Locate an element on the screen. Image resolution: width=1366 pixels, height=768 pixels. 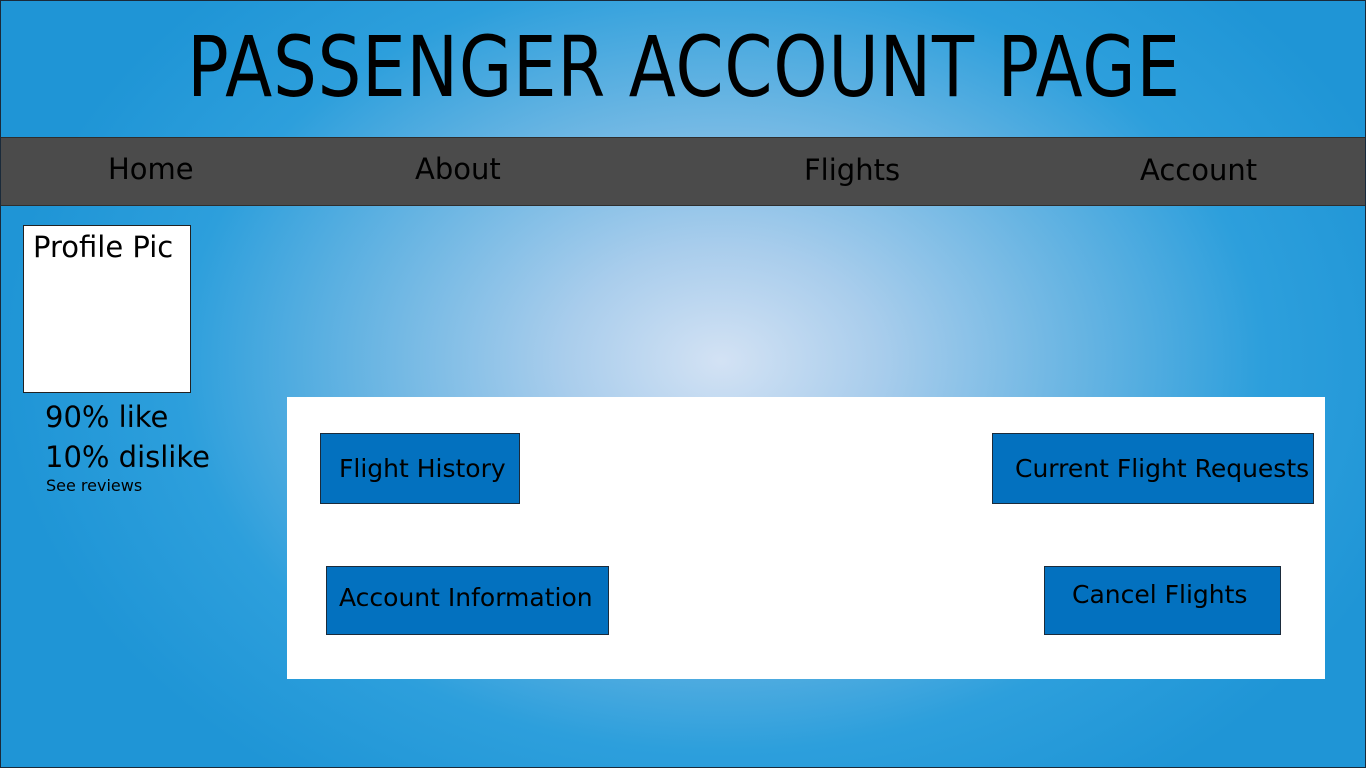
cancel-flights-label: Cancel Flights is located at coordinates (1160, 595).